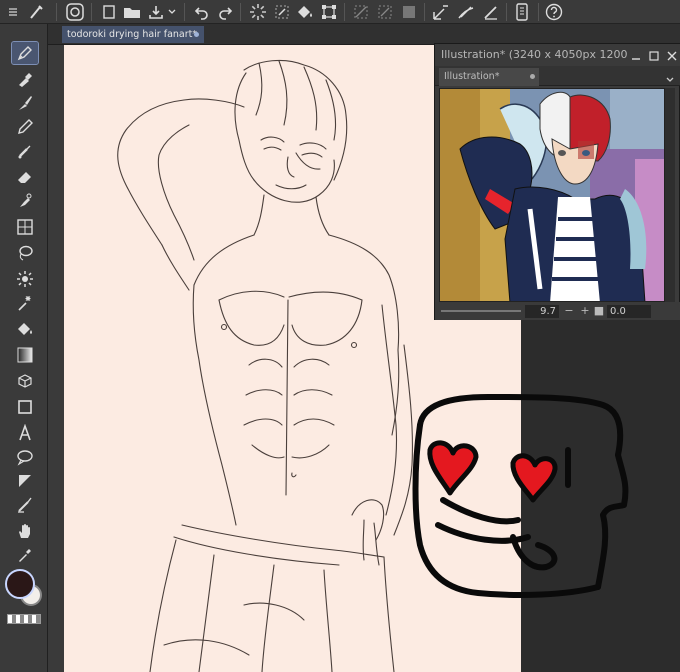  I want to click on color-picker-icon, so click(25, 555).